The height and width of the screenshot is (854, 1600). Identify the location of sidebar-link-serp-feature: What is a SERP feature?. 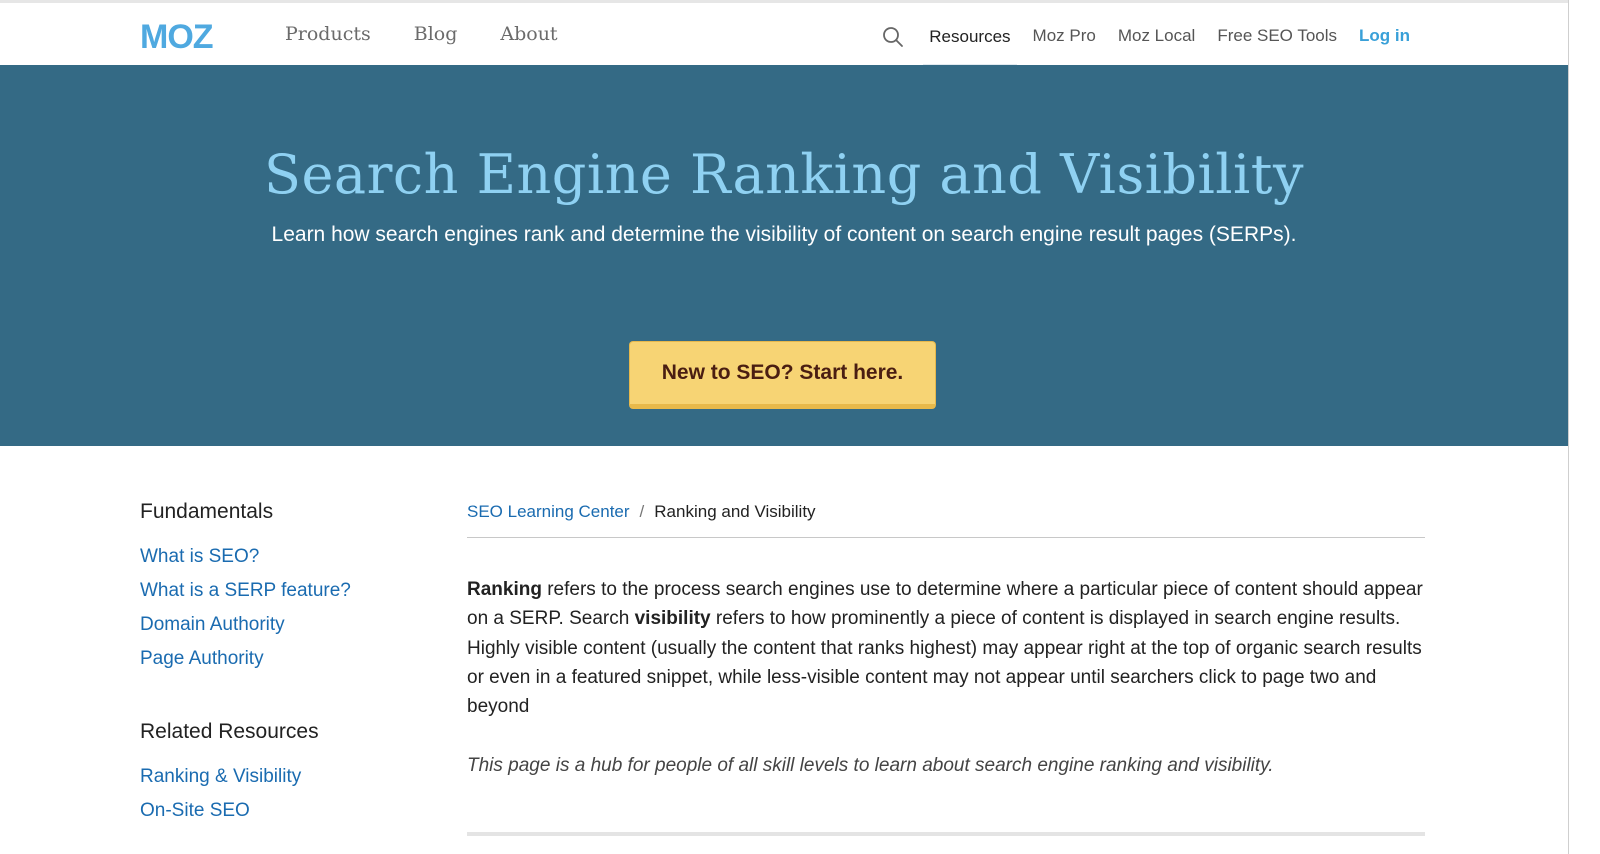
(245, 590).